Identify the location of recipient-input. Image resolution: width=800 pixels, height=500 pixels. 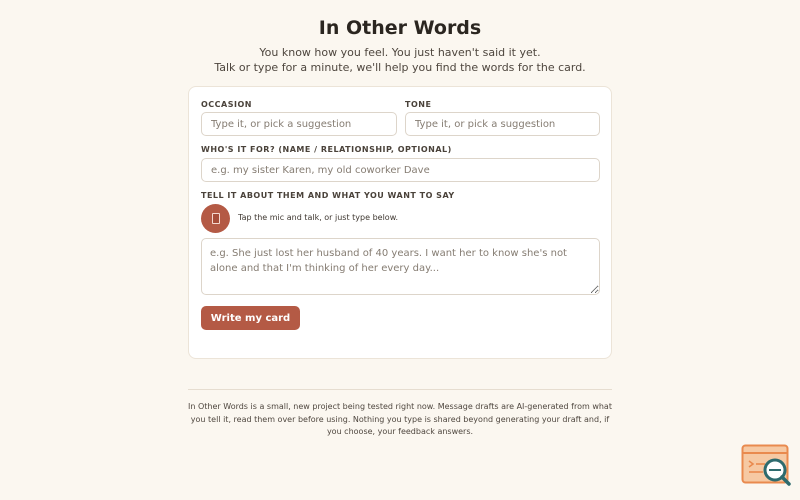
(400, 170).